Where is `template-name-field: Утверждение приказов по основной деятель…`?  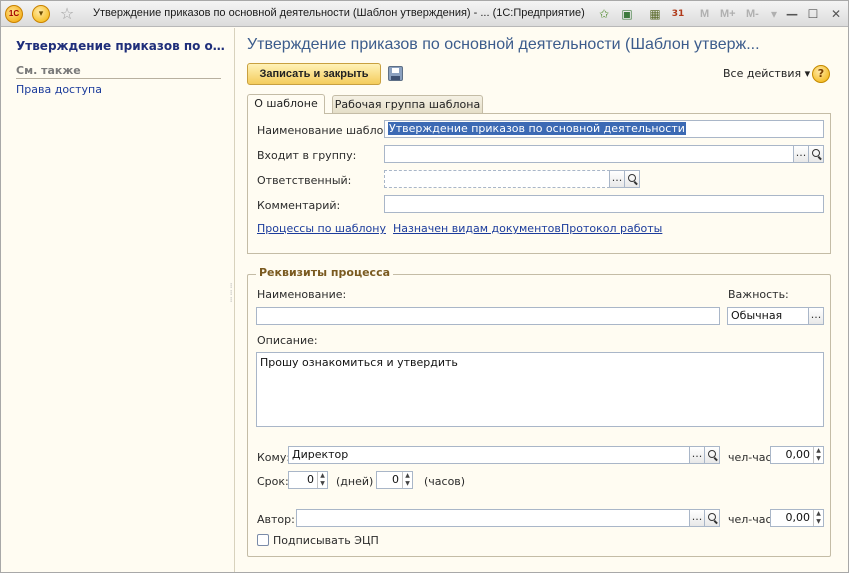 template-name-field: Утверждение приказов по основной деятель… is located at coordinates (604, 129).